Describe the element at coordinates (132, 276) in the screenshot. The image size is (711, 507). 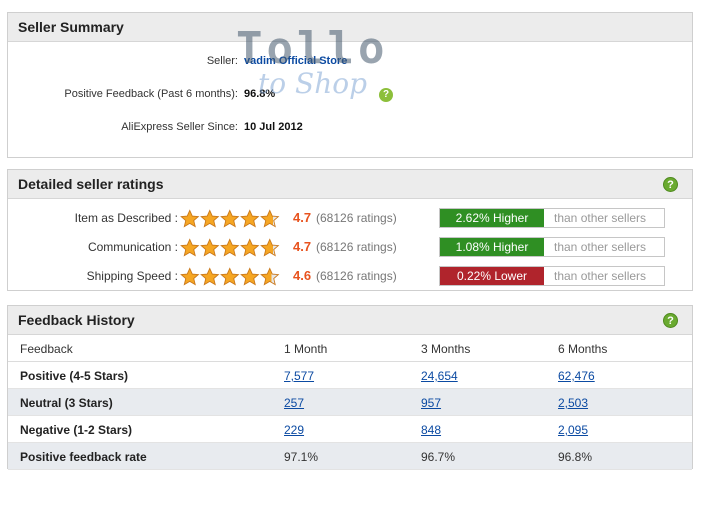
I see `rating-label: Shipping Speed :` at that location.